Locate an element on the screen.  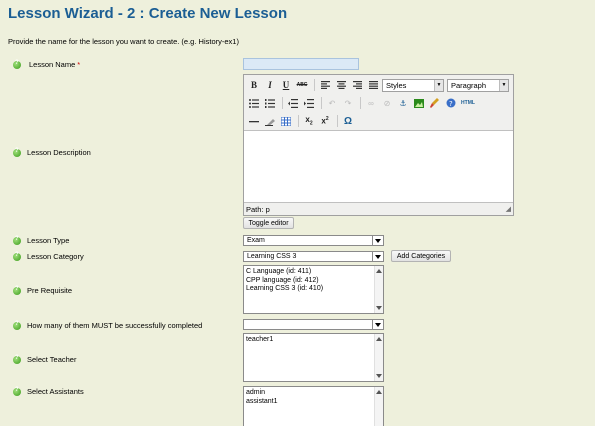
list-item: Learning CSS 3 (id: 410) is located at coordinates (314, 289).